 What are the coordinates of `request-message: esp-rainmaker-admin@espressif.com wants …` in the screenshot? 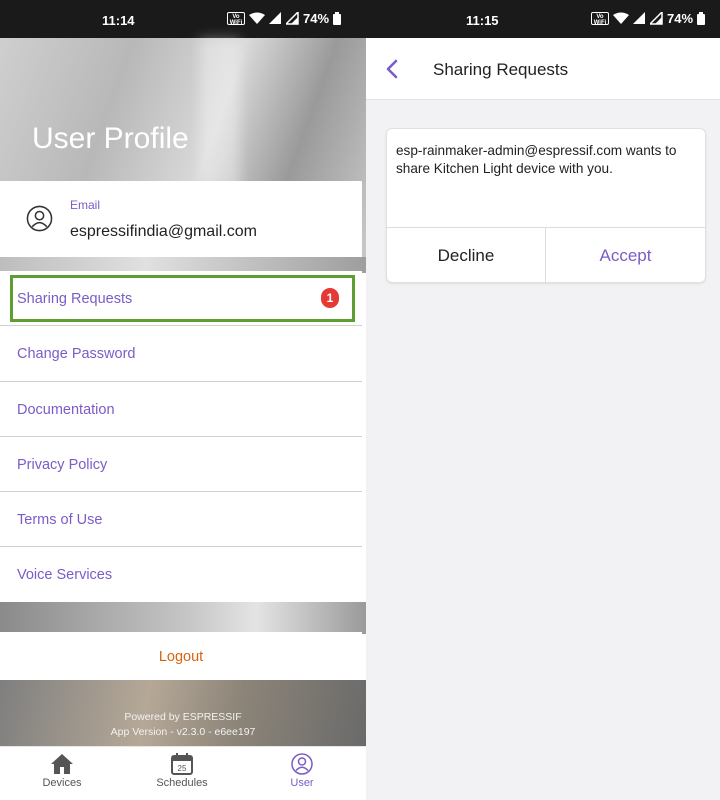 It's located at (536, 159).